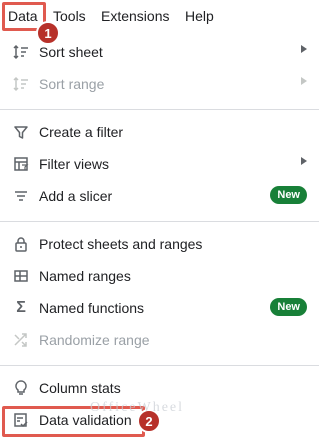 The image size is (320, 448). Describe the element at coordinates (135, 16) in the screenshot. I see `menu-extensions: Extensions` at that location.